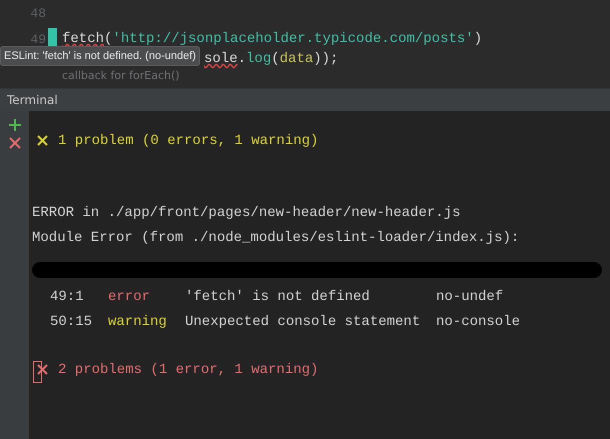 This screenshot has width=610, height=439. Describe the element at coordinates (14, 125) in the screenshot. I see `add-icon` at that location.